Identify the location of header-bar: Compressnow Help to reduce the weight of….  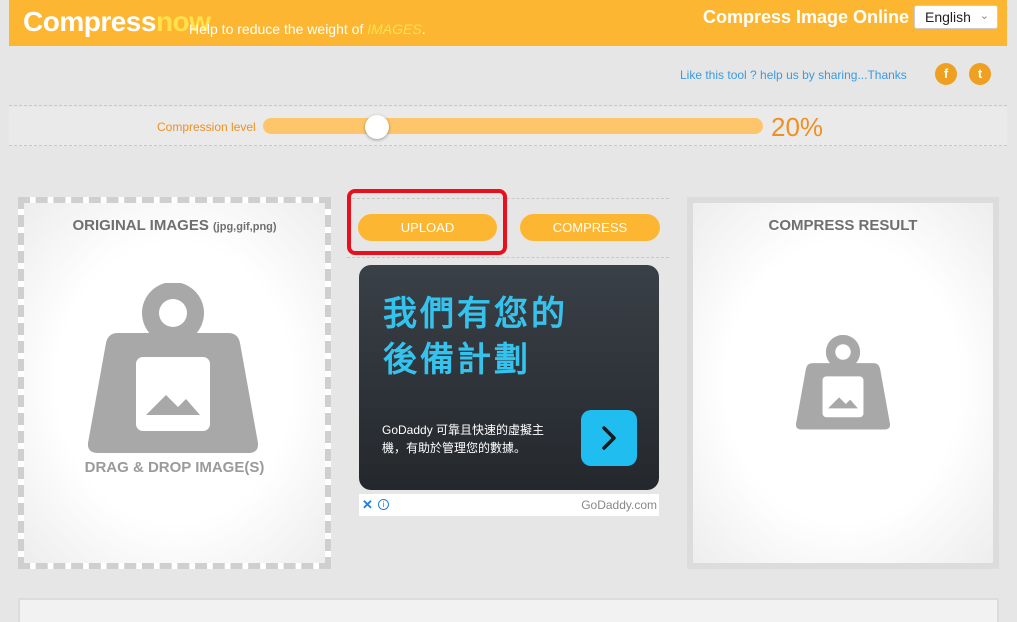
(508, 23).